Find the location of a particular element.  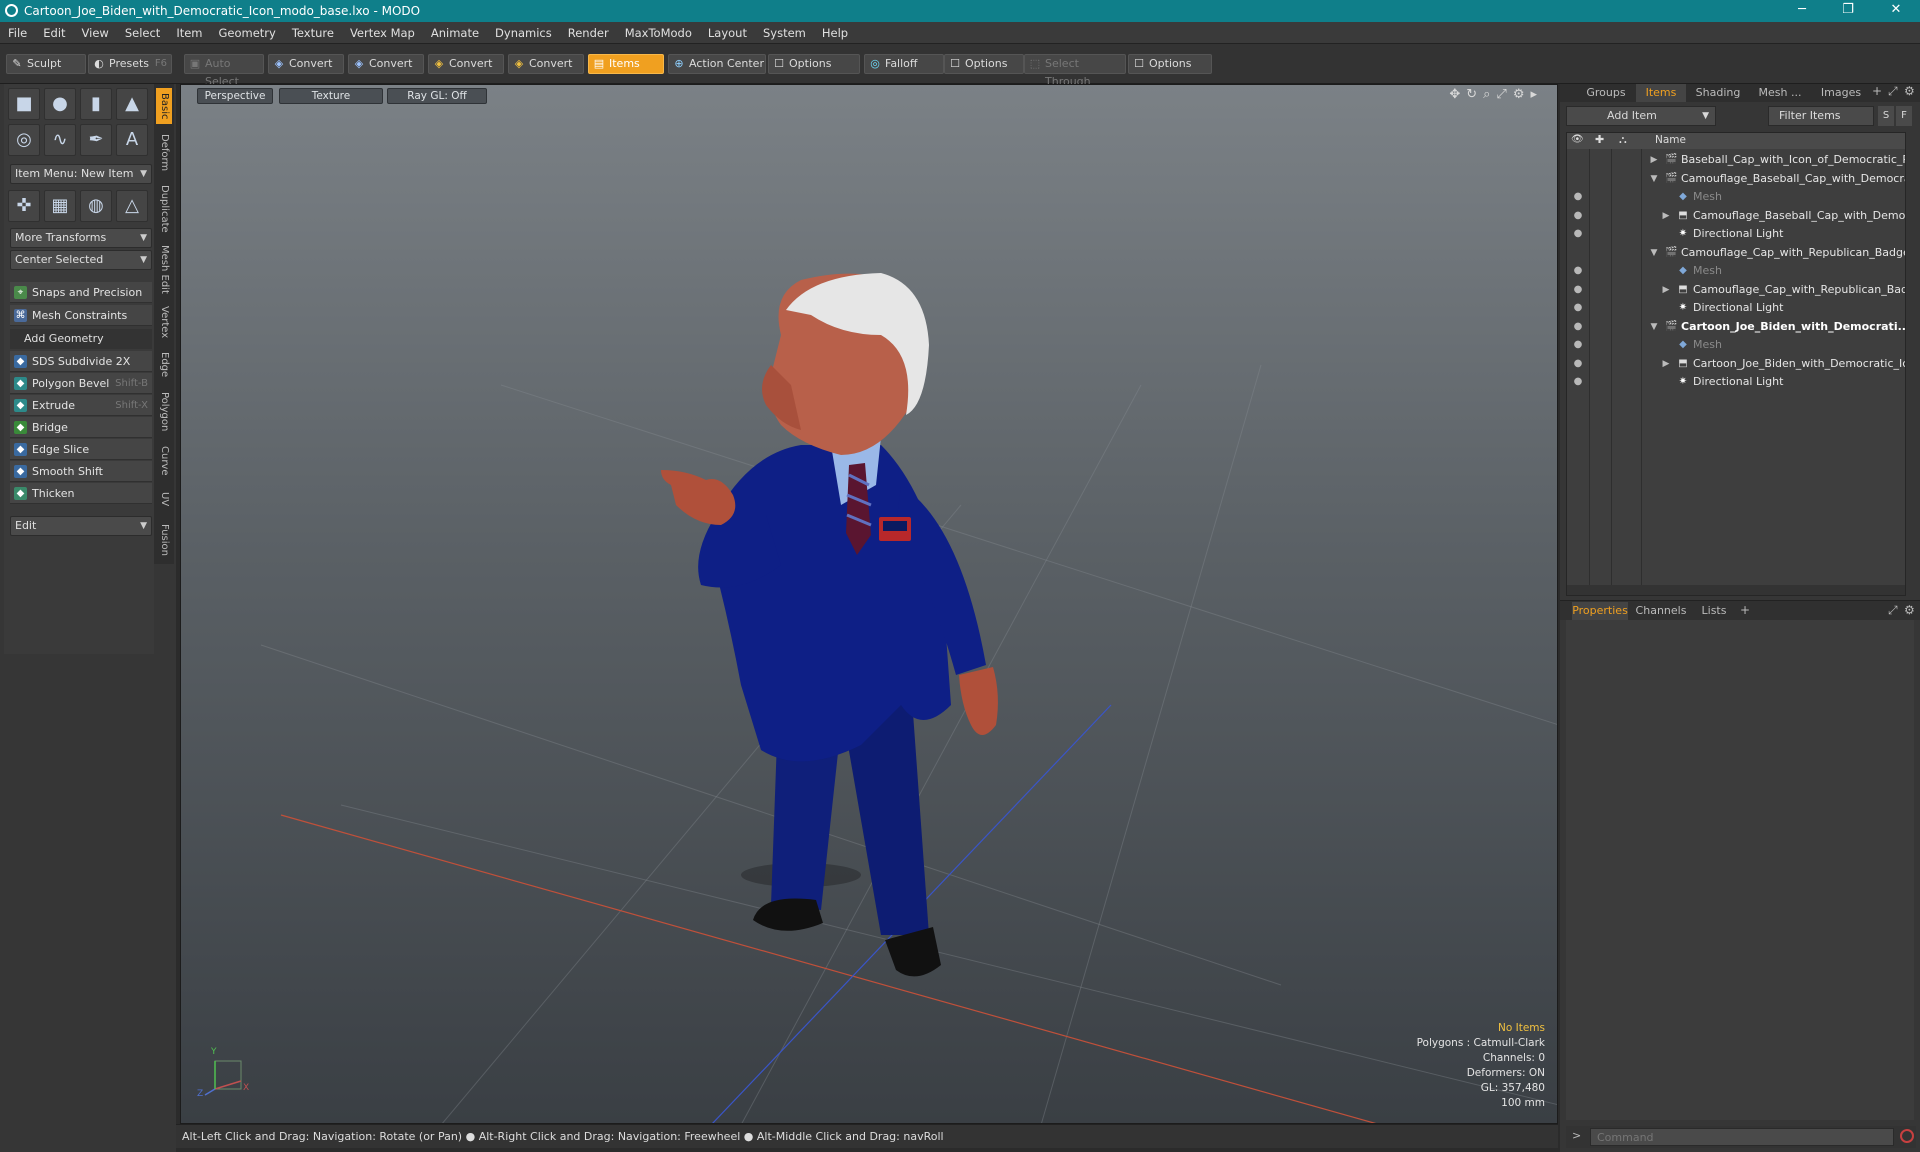

horizontal-scrollbar is located at coordinates (1736, 590).